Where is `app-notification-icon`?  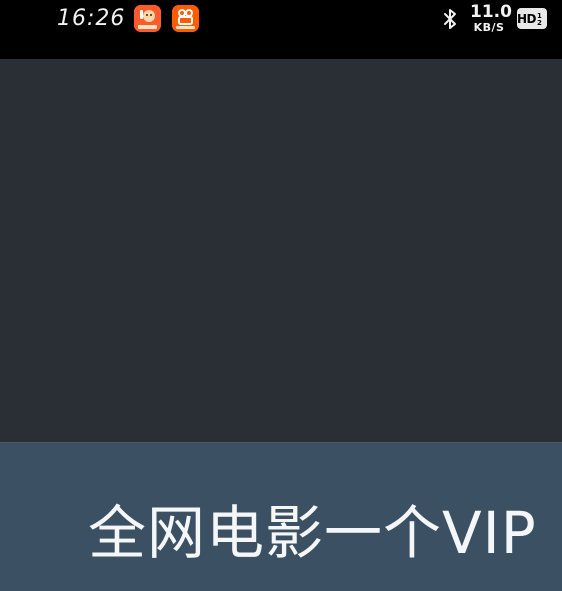
app-notification-icon is located at coordinates (147, 18).